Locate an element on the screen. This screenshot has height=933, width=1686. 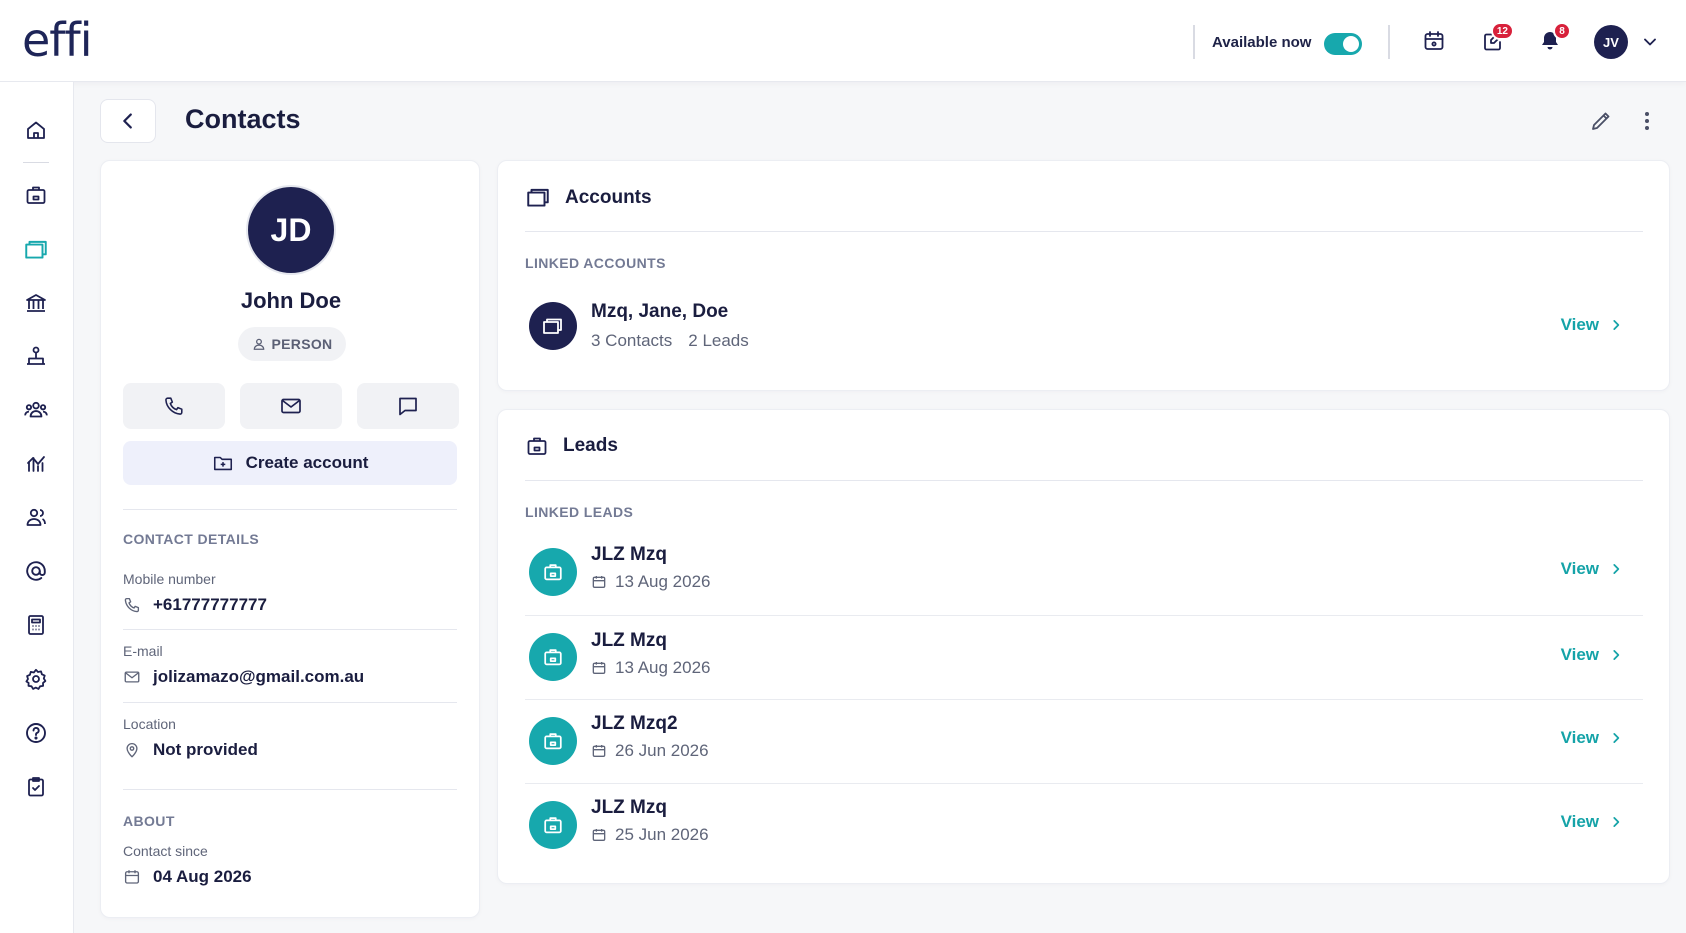
contact-since-label: Contact since is located at coordinates (165, 851).